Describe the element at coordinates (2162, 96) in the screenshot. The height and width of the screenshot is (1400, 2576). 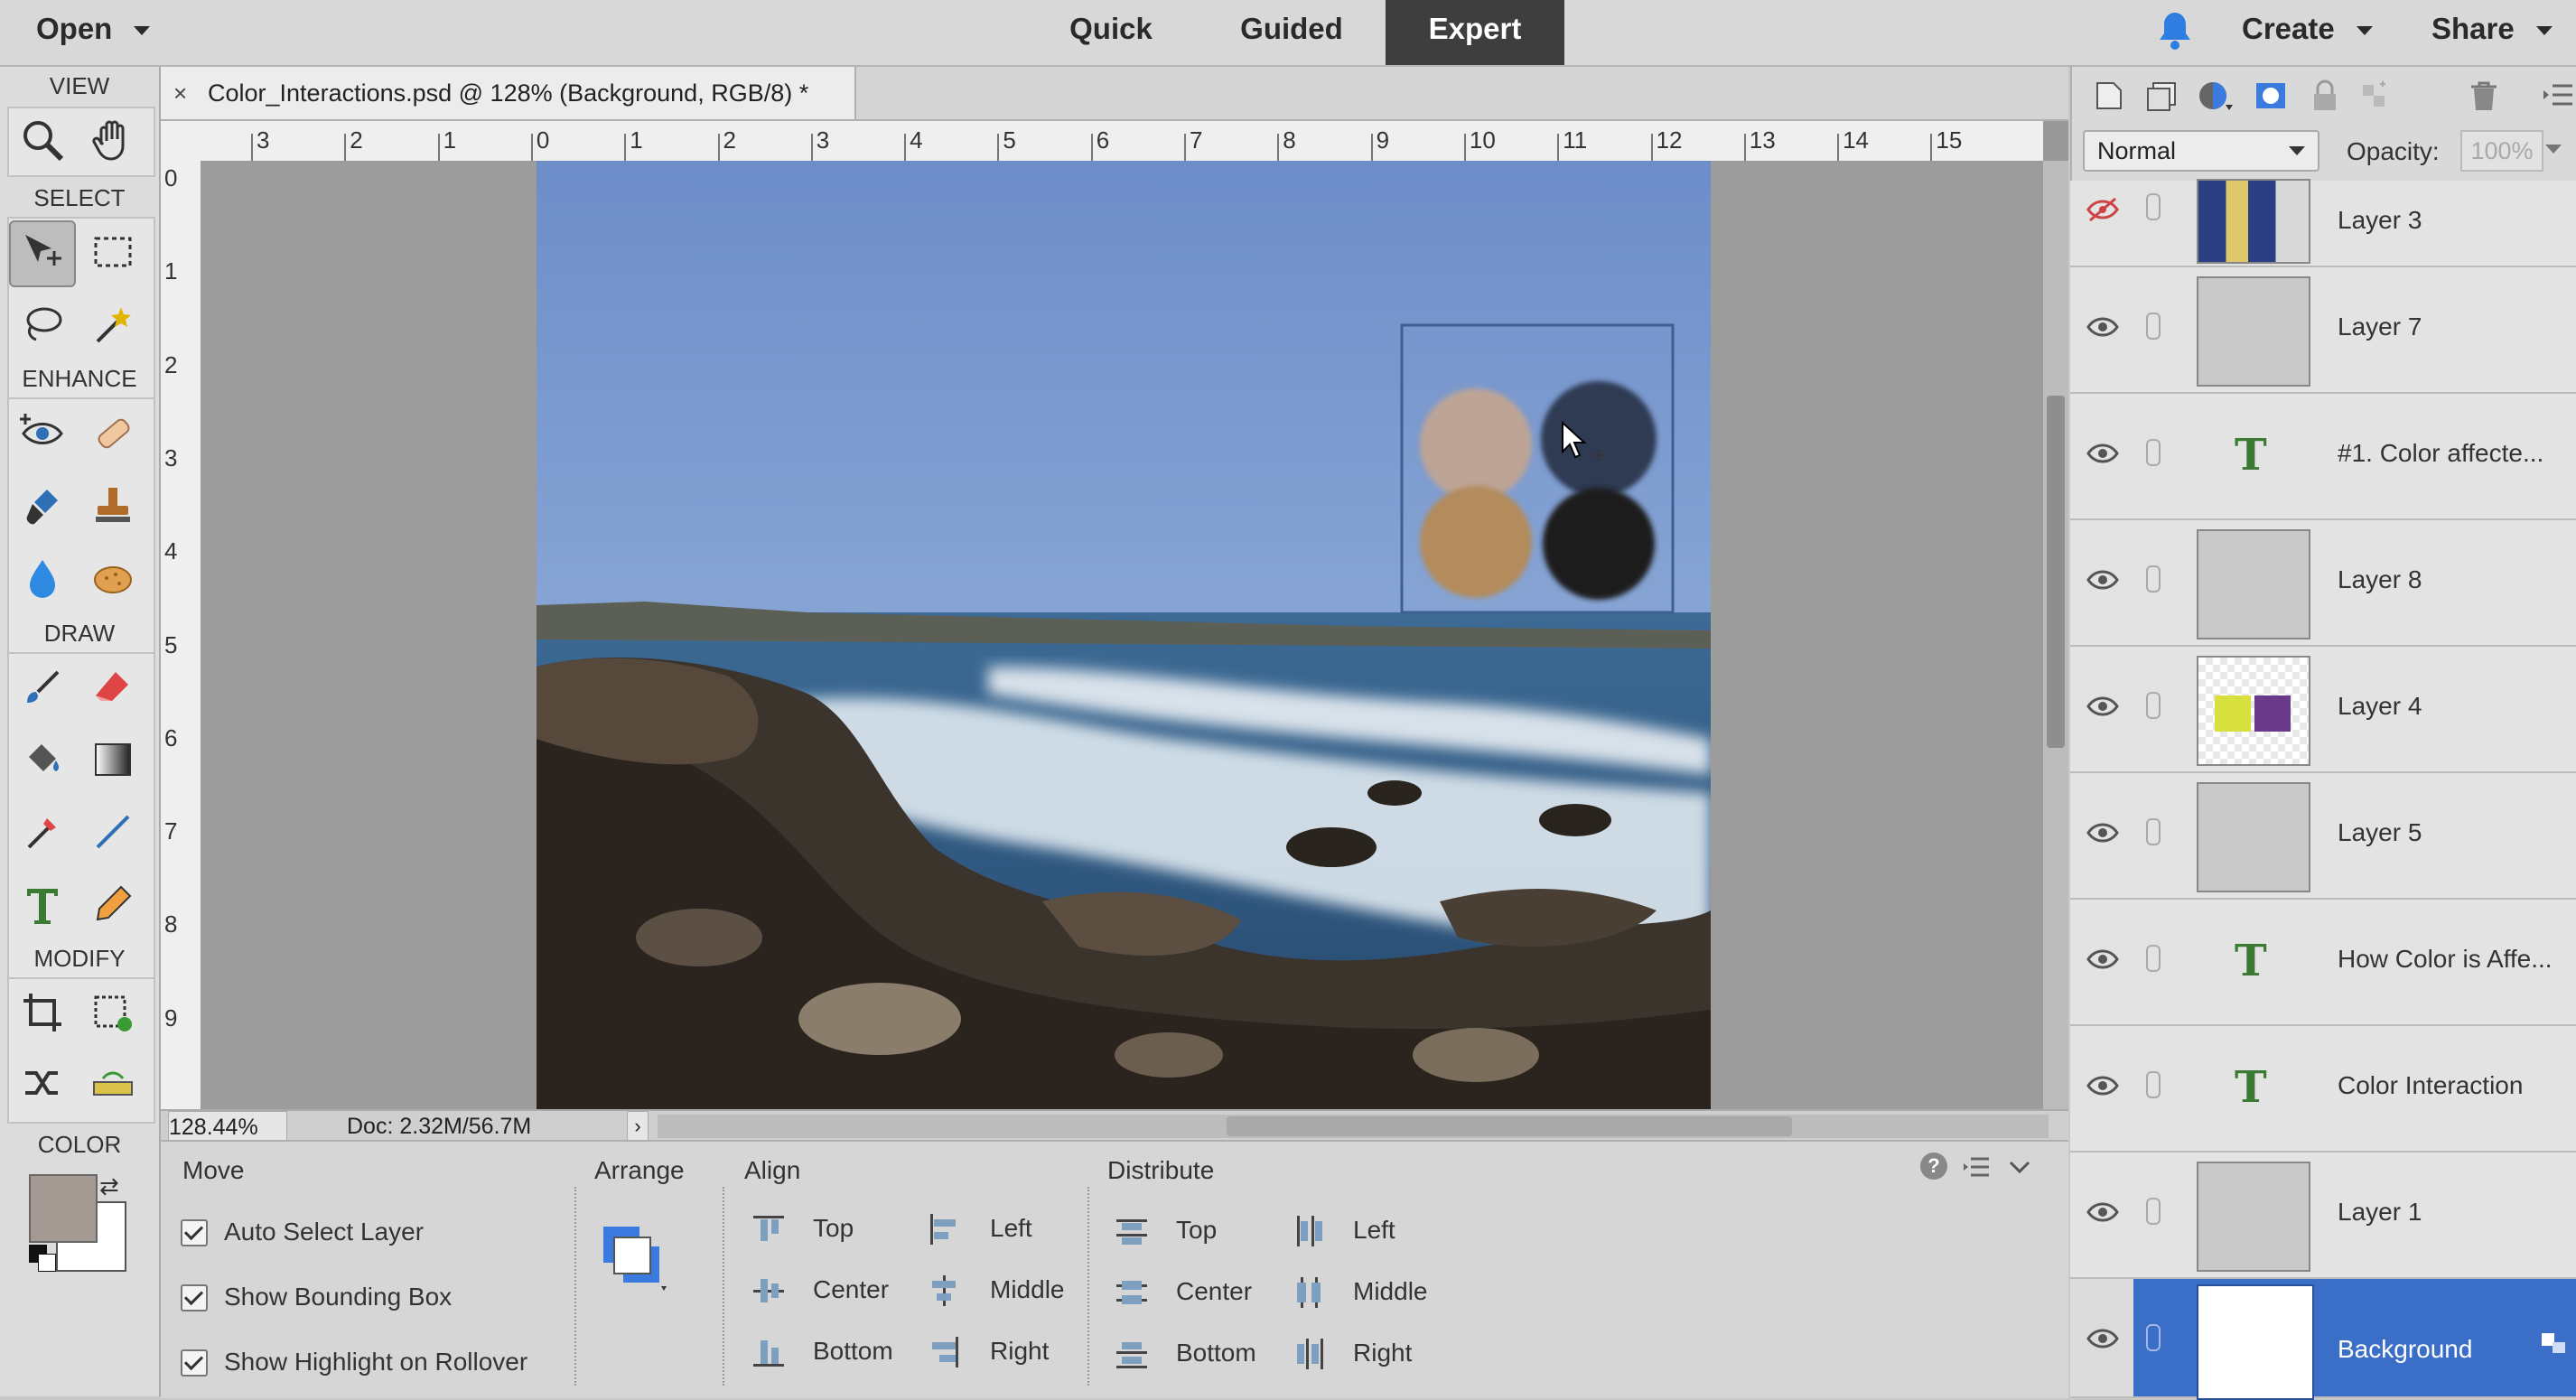
I see `new-group-icon` at that location.